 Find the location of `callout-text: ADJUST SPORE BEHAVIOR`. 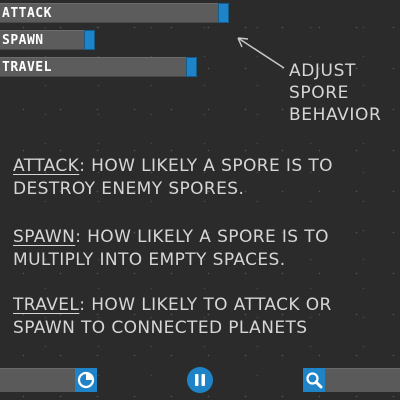

callout-text: ADJUST SPORE BEHAVIOR is located at coordinates (335, 93).